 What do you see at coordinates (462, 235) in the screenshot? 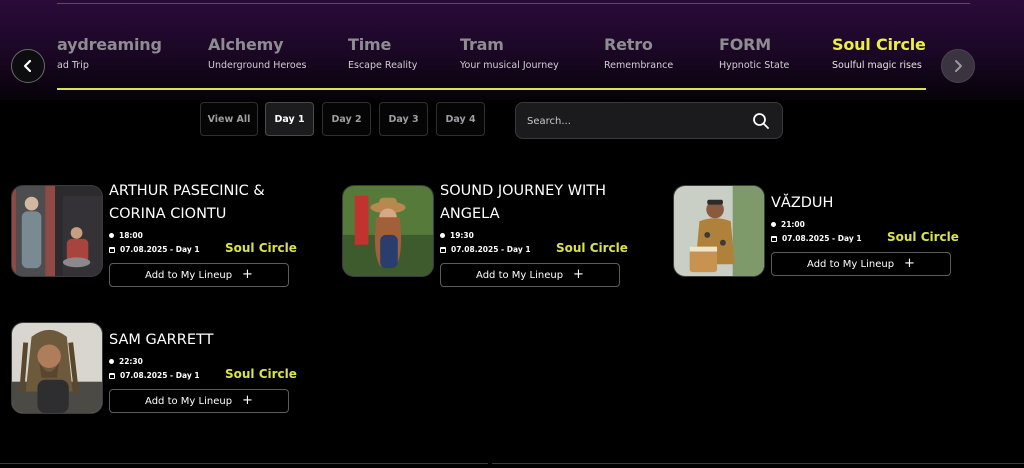
I see `set-time-text: 19:30` at bounding box center [462, 235].